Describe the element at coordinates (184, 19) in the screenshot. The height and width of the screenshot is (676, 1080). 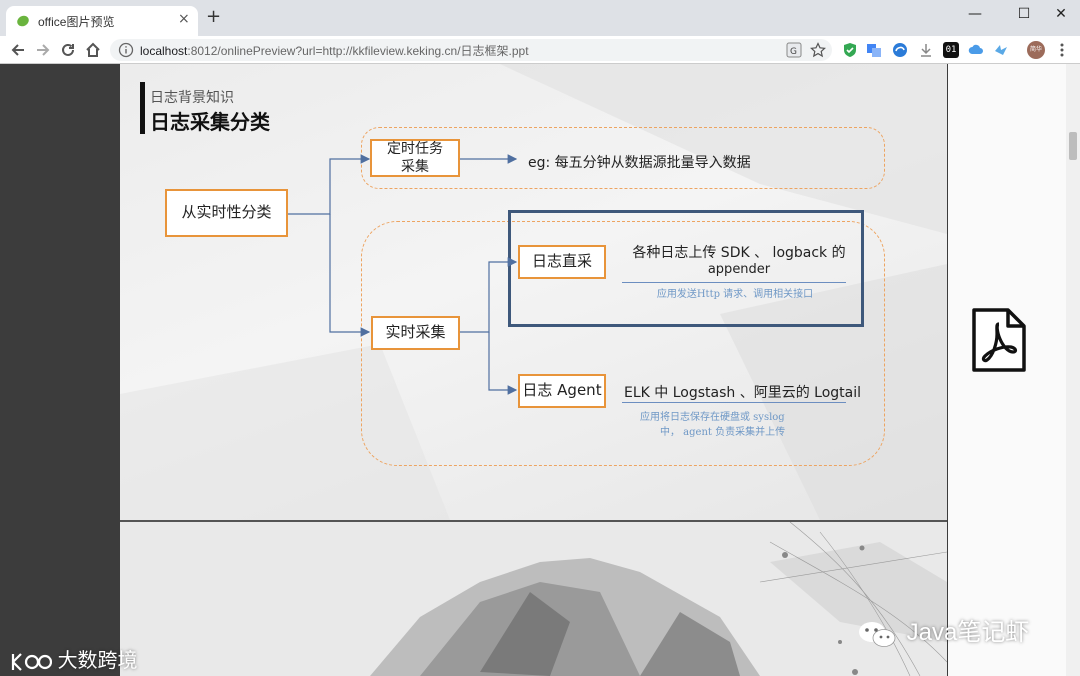
I see `tab-close-icon: ×` at that location.